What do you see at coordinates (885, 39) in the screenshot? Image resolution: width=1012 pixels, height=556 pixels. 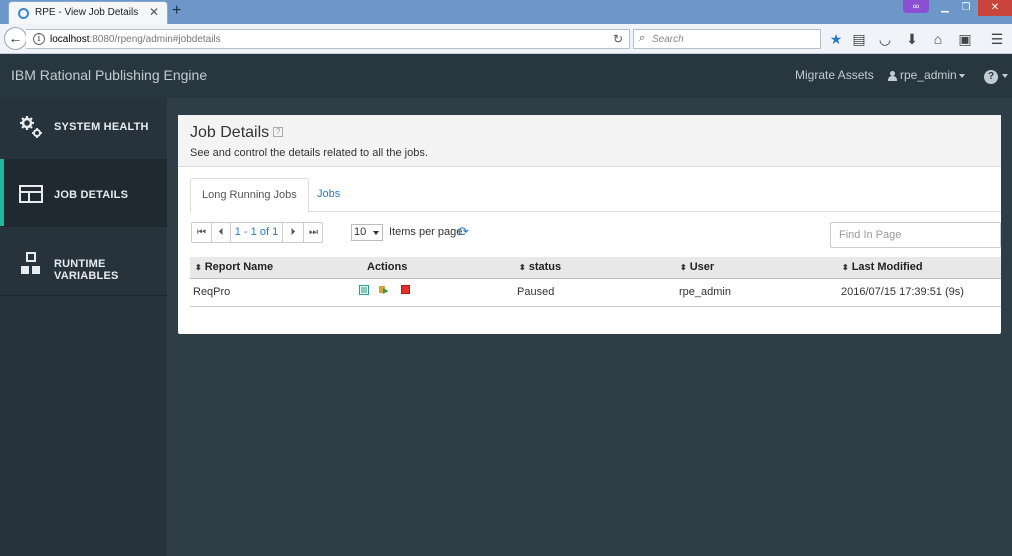 I see `pocket-icon: ◡` at bounding box center [885, 39].